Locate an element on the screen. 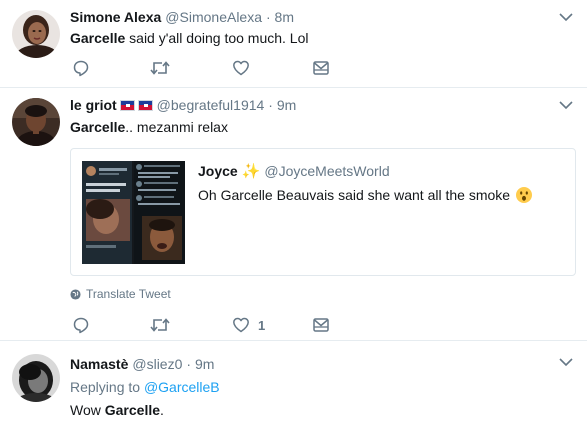 Image resolution: width=587 pixels, height=427 pixels. tweet-text-rest: .. mezanmi relax is located at coordinates (176, 127).